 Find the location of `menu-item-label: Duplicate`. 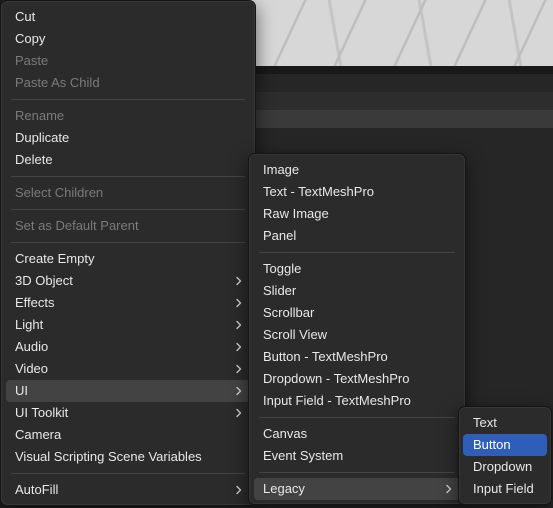

menu-item-label: Duplicate is located at coordinates (42, 137).